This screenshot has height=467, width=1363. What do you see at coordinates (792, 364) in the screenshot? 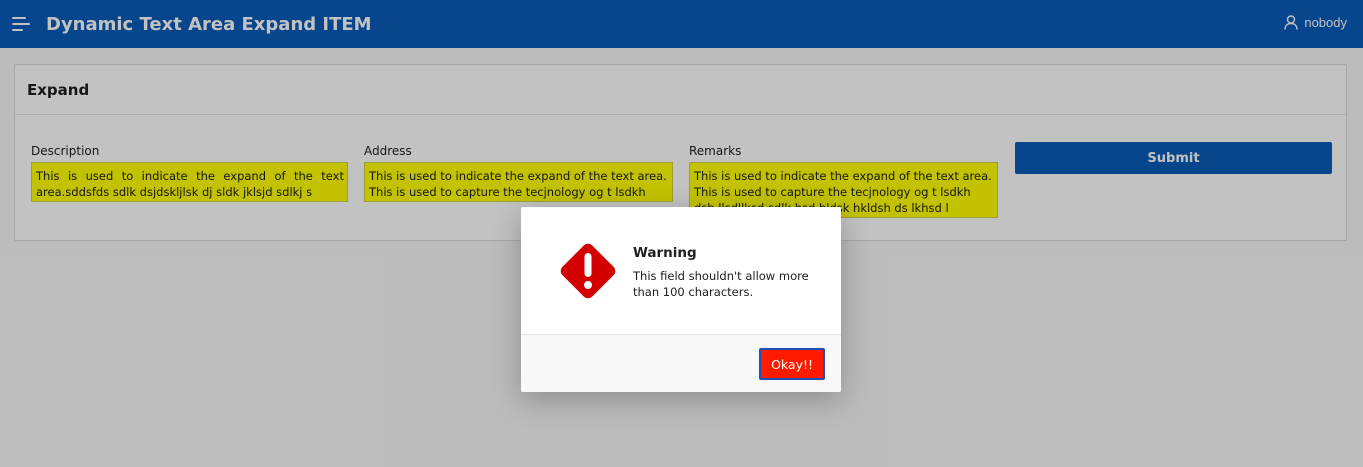
I see `okay-button: Okay!!` at bounding box center [792, 364].